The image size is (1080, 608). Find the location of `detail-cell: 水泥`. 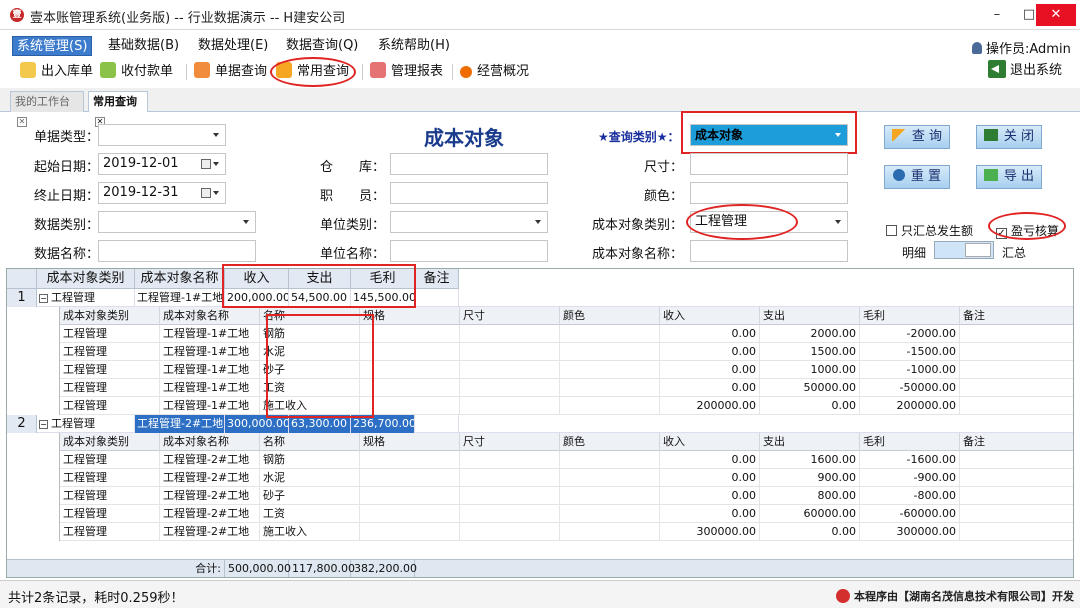

detail-cell: 水泥 is located at coordinates (310, 478).